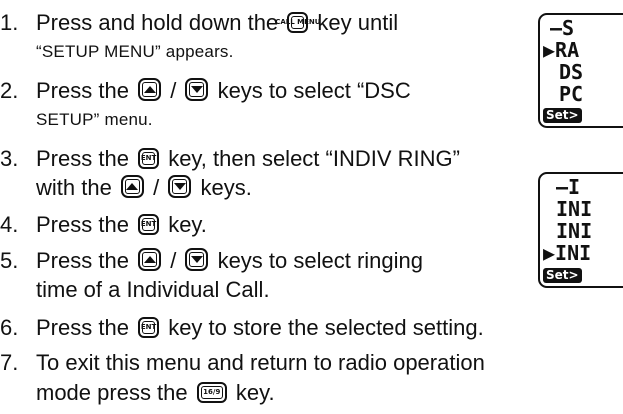  What do you see at coordinates (157, 22) in the screenshot?
I see `step-text: Press and hold down the` at bounding box center [157, 22].